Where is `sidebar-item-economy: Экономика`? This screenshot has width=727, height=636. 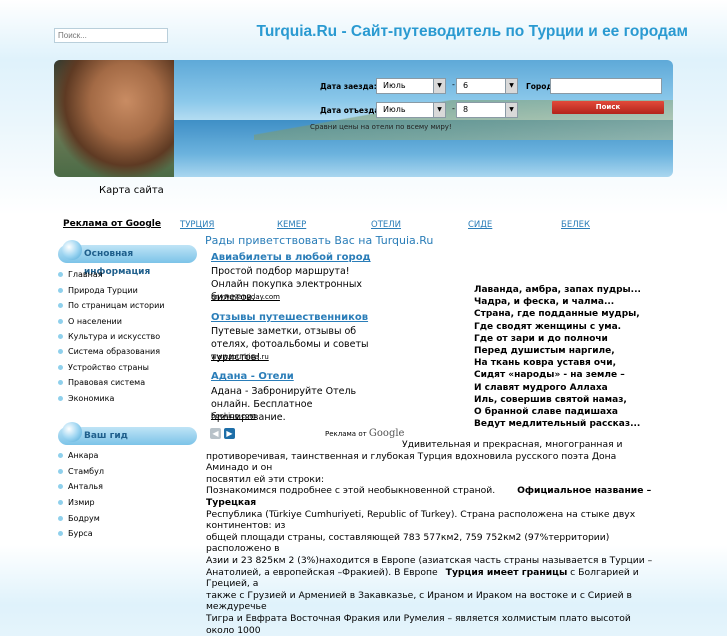 sidebar-item-economy: Экономика is located at coordinates (86, 398).